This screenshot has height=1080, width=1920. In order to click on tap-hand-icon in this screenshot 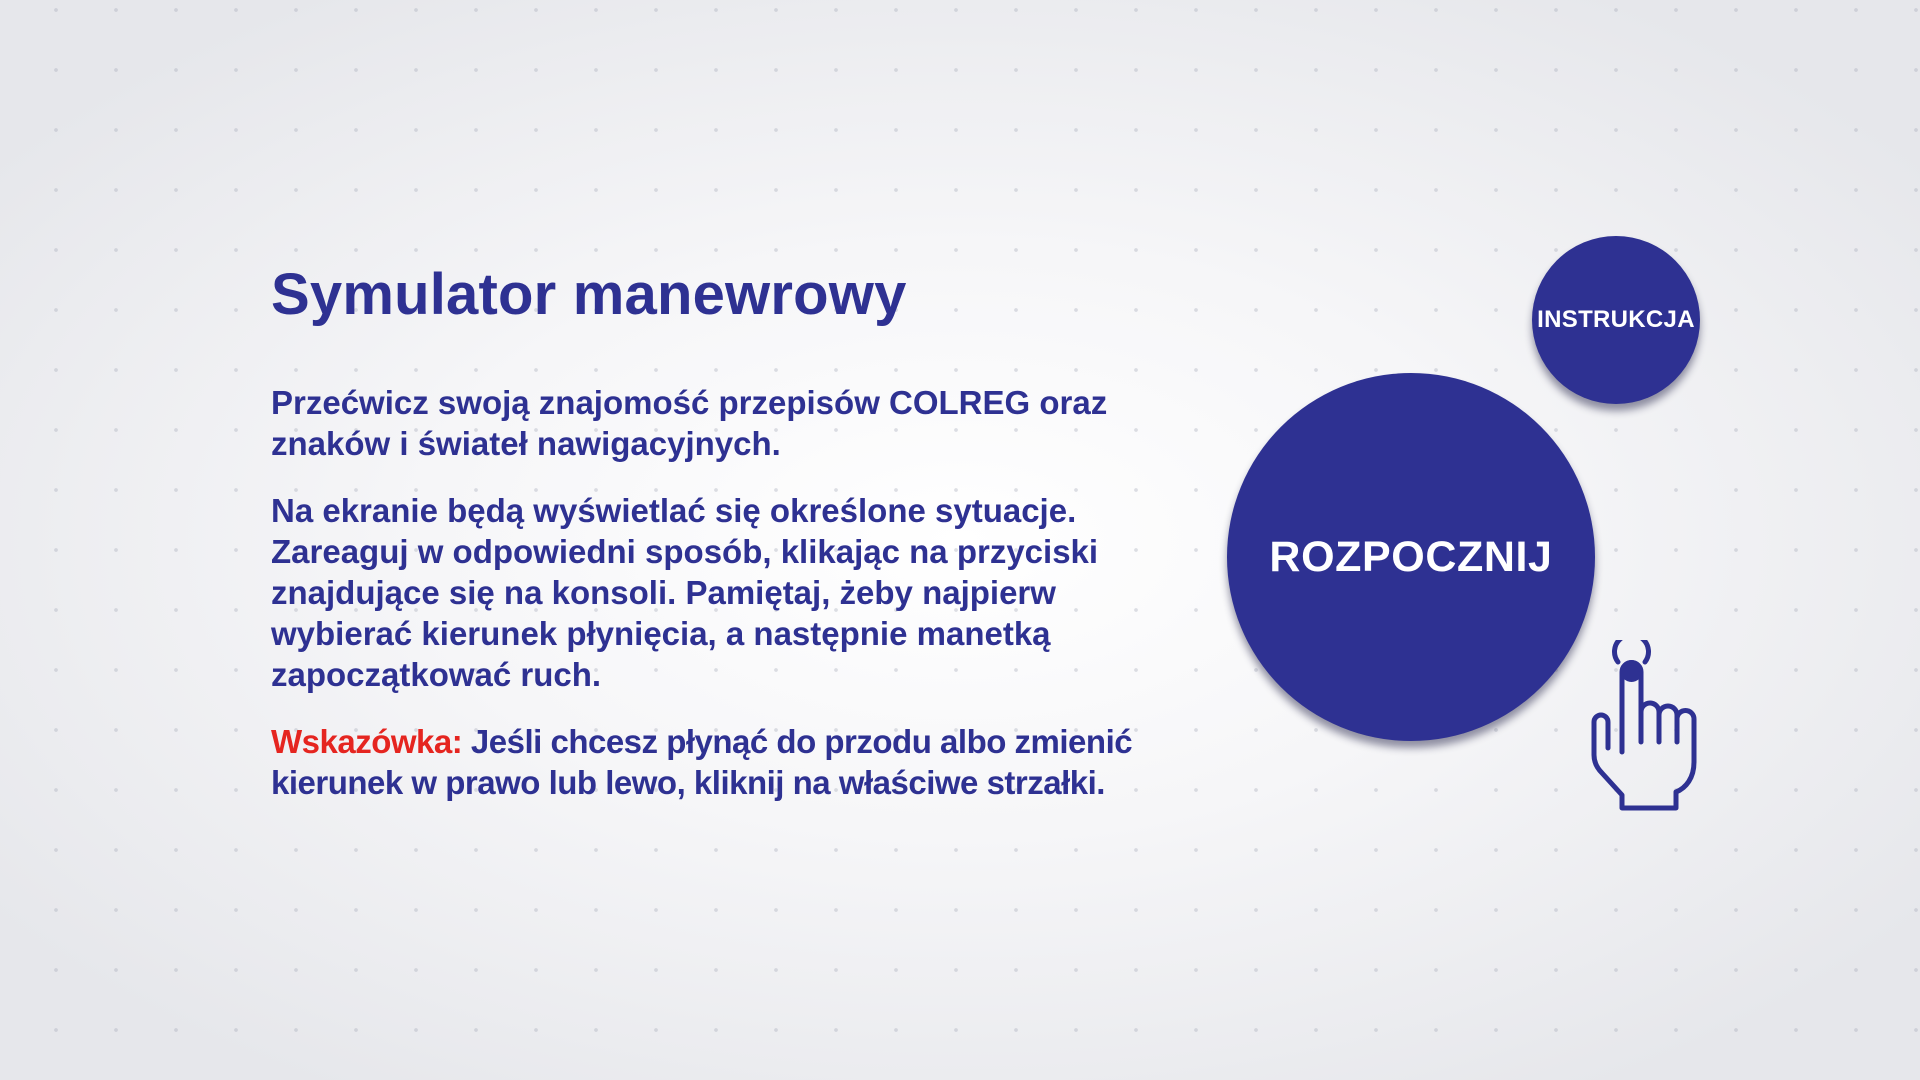, I will do `click(1644, 725)`.